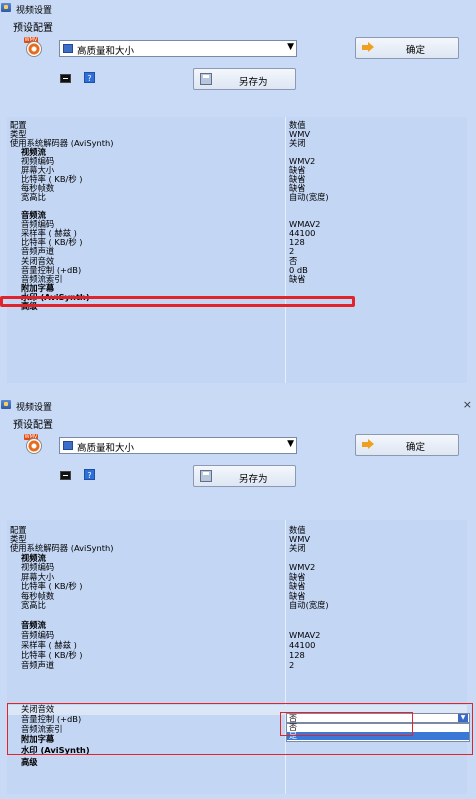 This screenshot has width=476, height=799. I want to click on property-value: WMAV2, so click(304, 635).